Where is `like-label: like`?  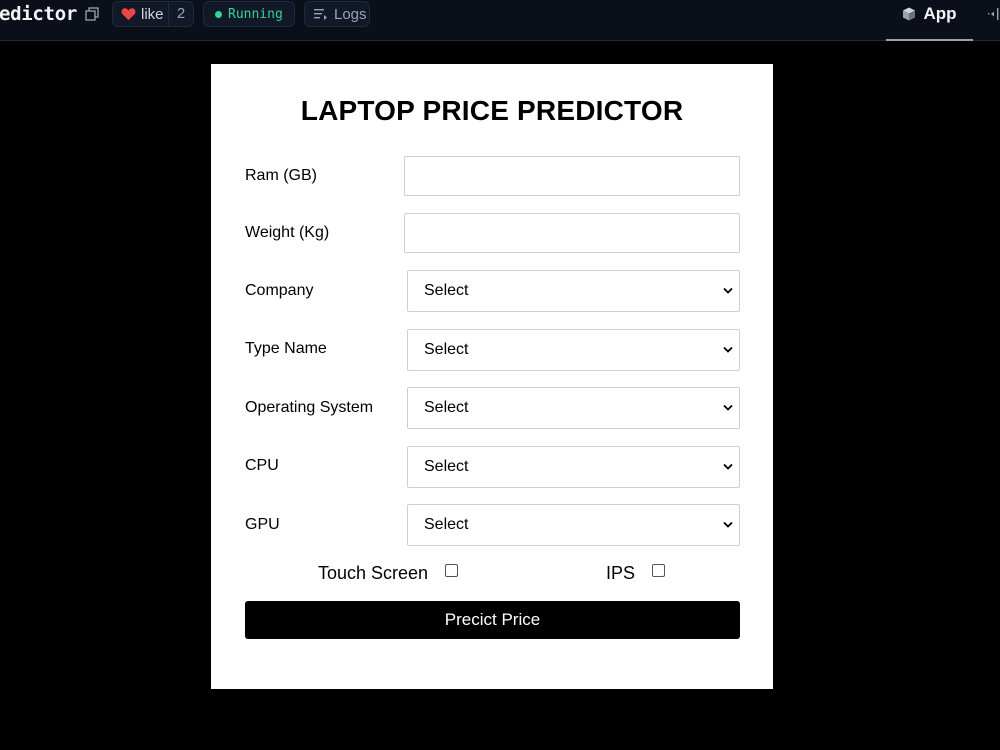 like-label: like is located at coordinates (152, 14).